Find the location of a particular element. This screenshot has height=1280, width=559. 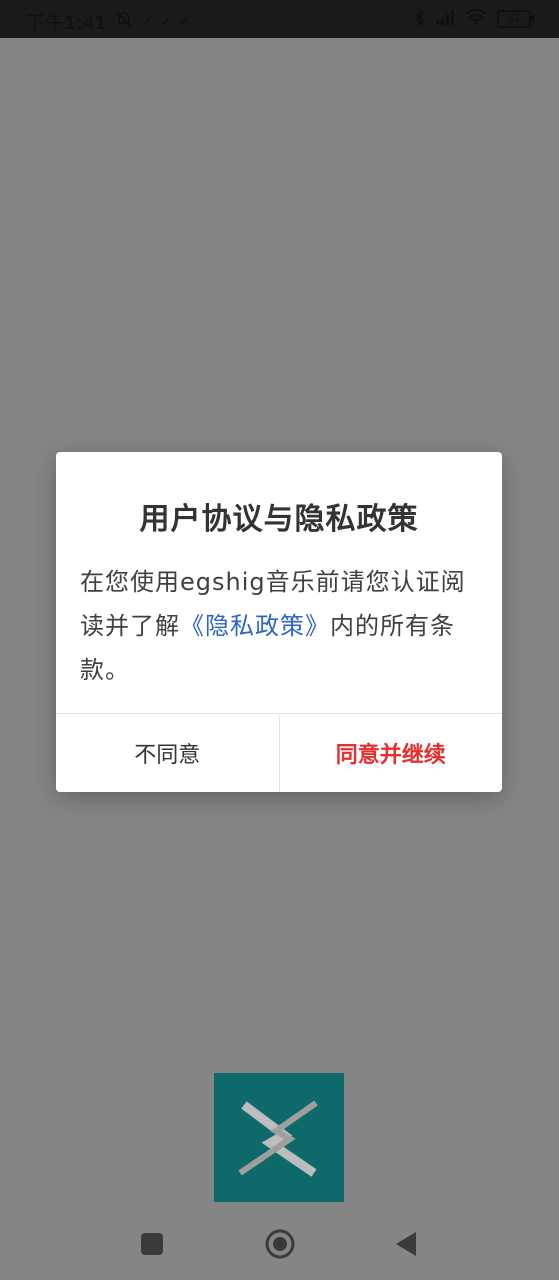

wifi-icon is located at coordinates (476, 19).